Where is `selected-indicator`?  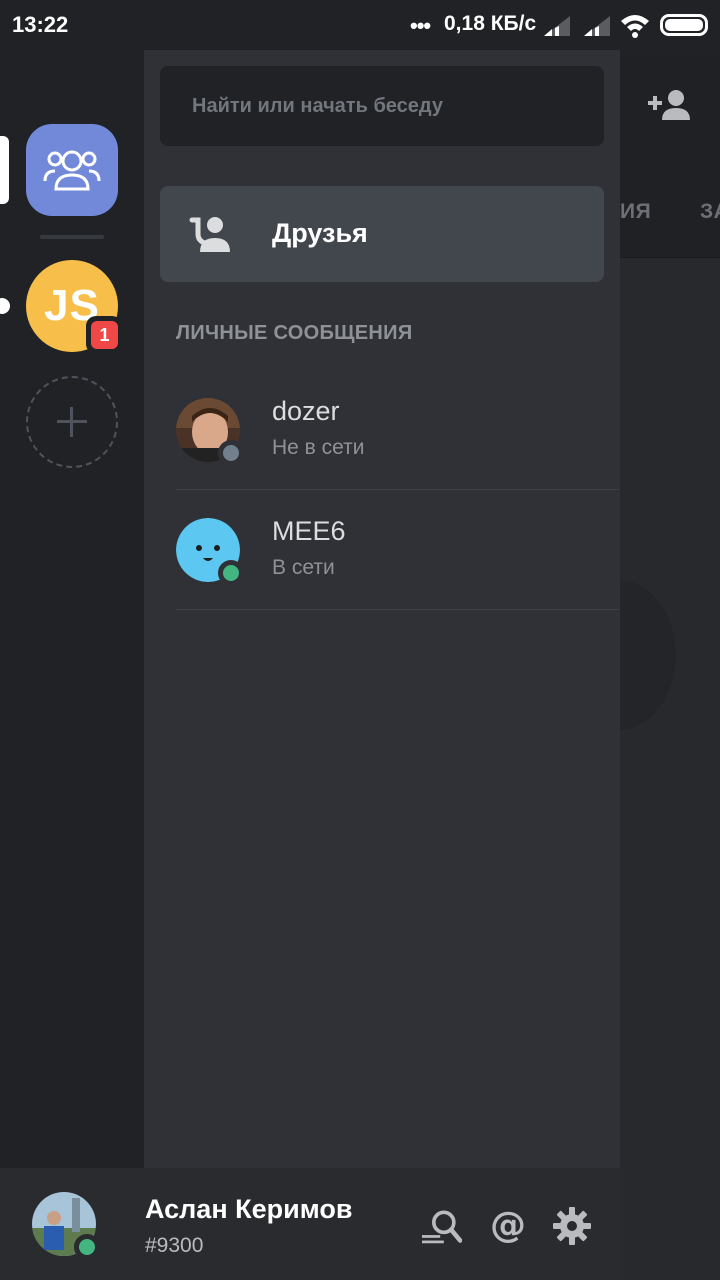
selected-indicator is located at coordinates (4, 170).